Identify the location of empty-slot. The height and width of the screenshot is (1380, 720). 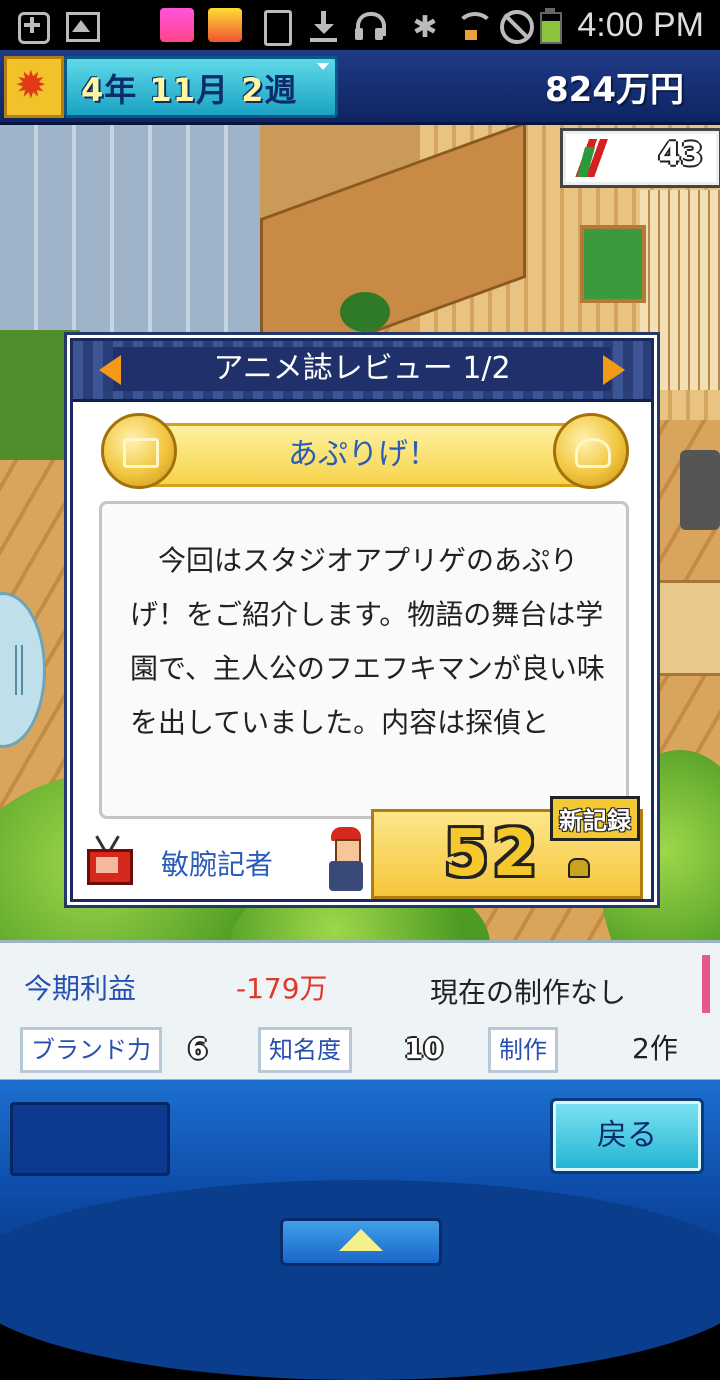
(90, 1139).